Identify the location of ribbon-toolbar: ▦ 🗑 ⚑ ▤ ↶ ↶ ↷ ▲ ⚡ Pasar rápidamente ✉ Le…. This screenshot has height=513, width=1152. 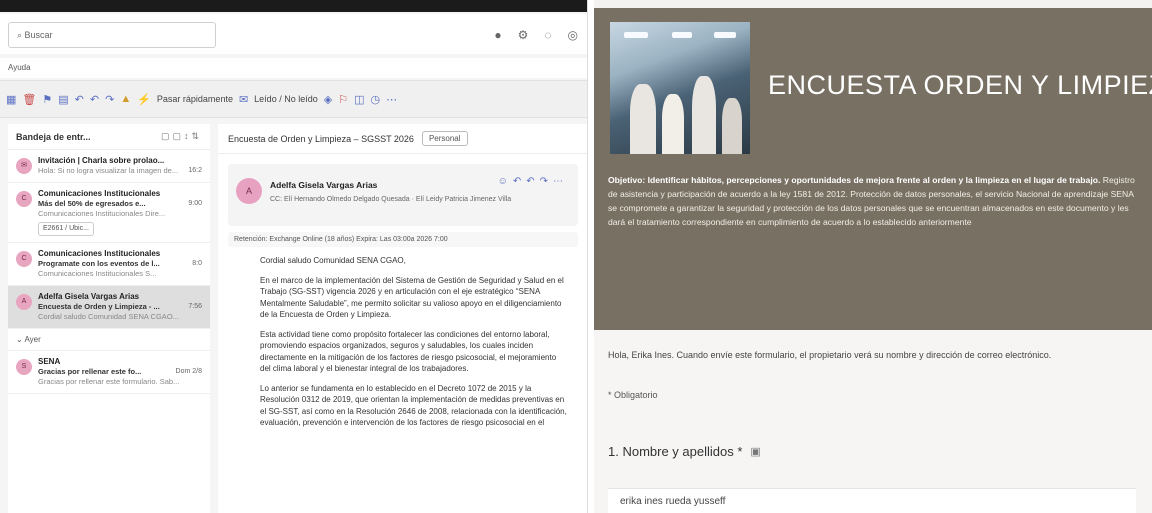
(293, 99).